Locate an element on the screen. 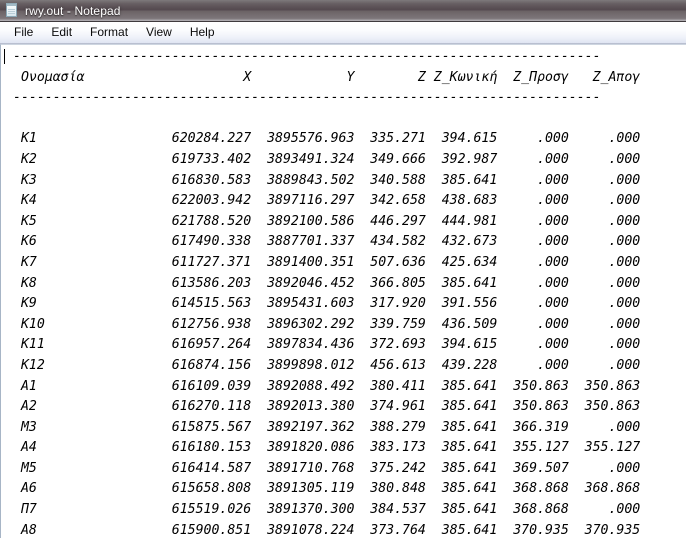  menu-item-format: Format is located at coordinates (109, 32).